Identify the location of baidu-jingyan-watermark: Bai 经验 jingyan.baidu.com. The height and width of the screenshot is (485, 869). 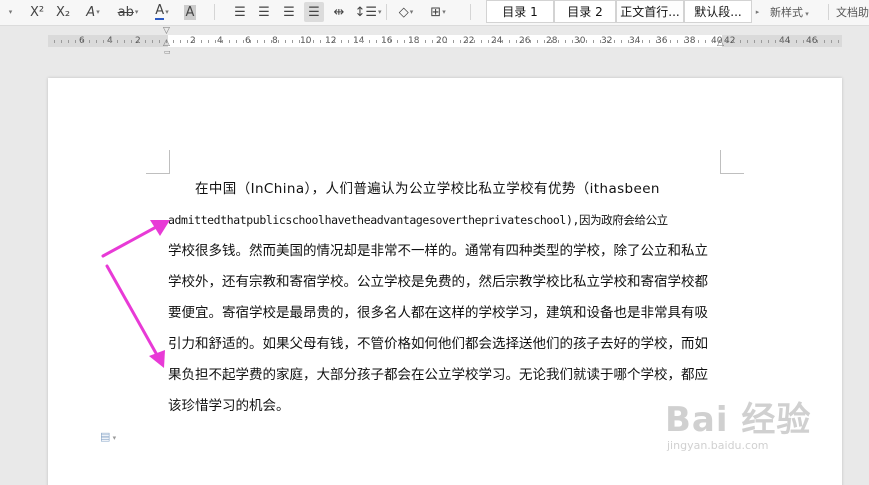
(738, 422).